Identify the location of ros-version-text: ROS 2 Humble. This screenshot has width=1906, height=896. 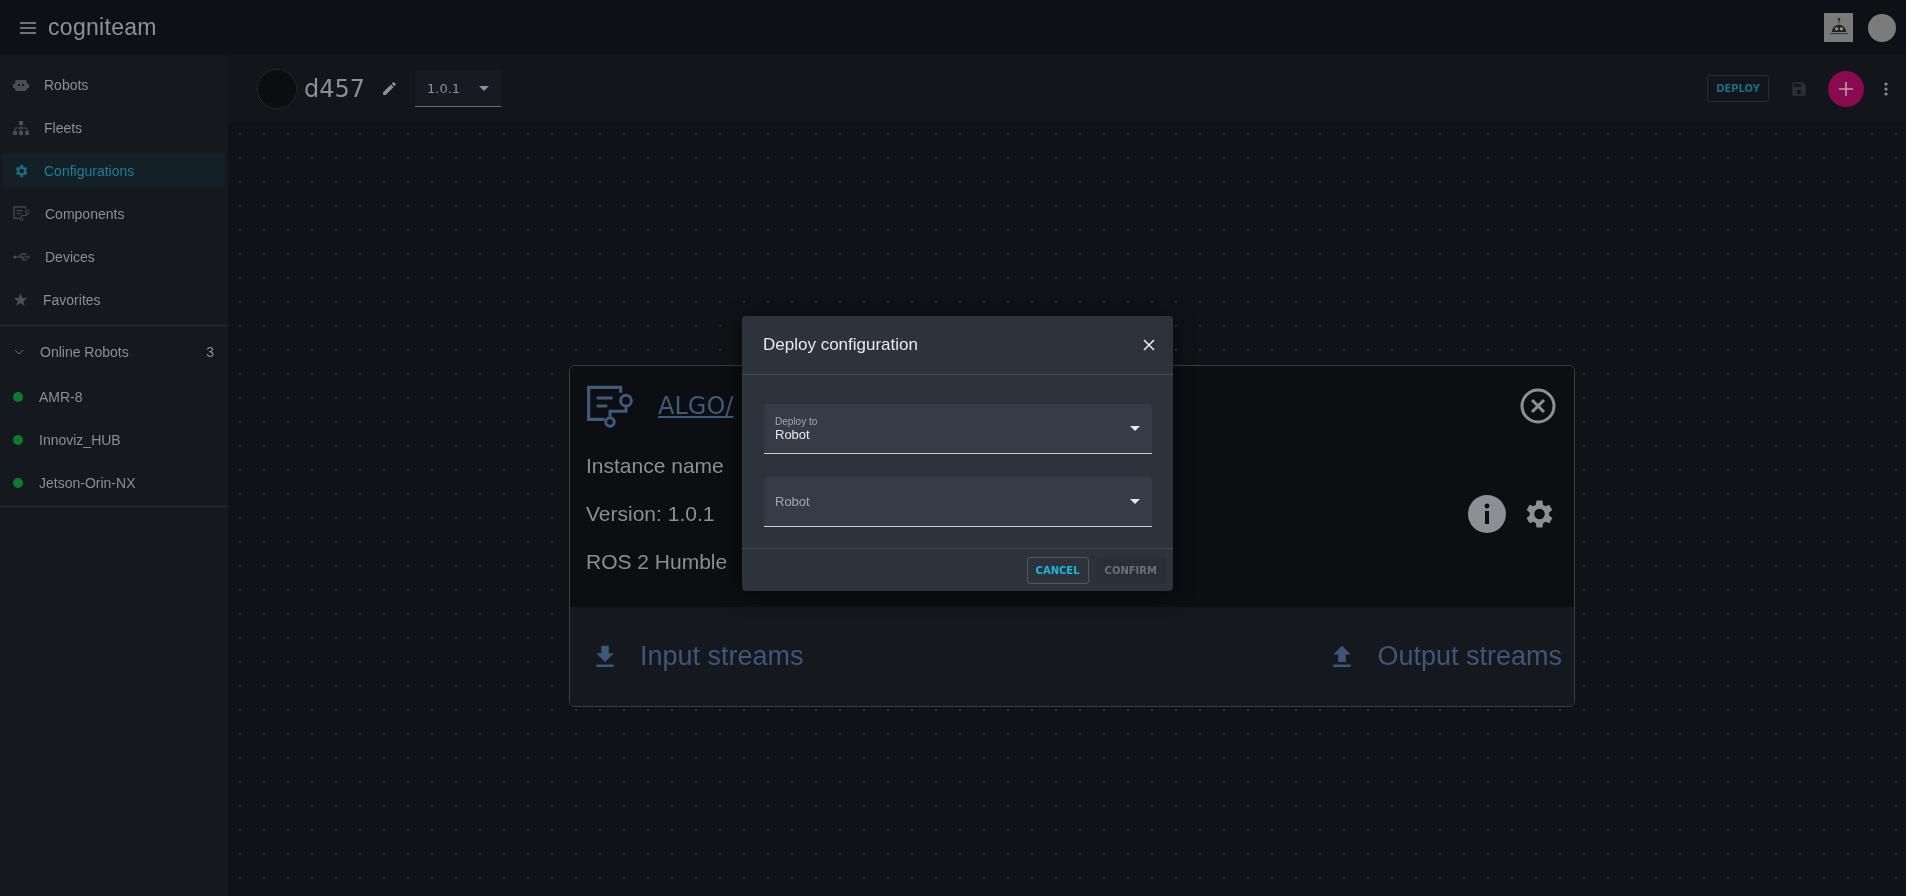
(657, 562).